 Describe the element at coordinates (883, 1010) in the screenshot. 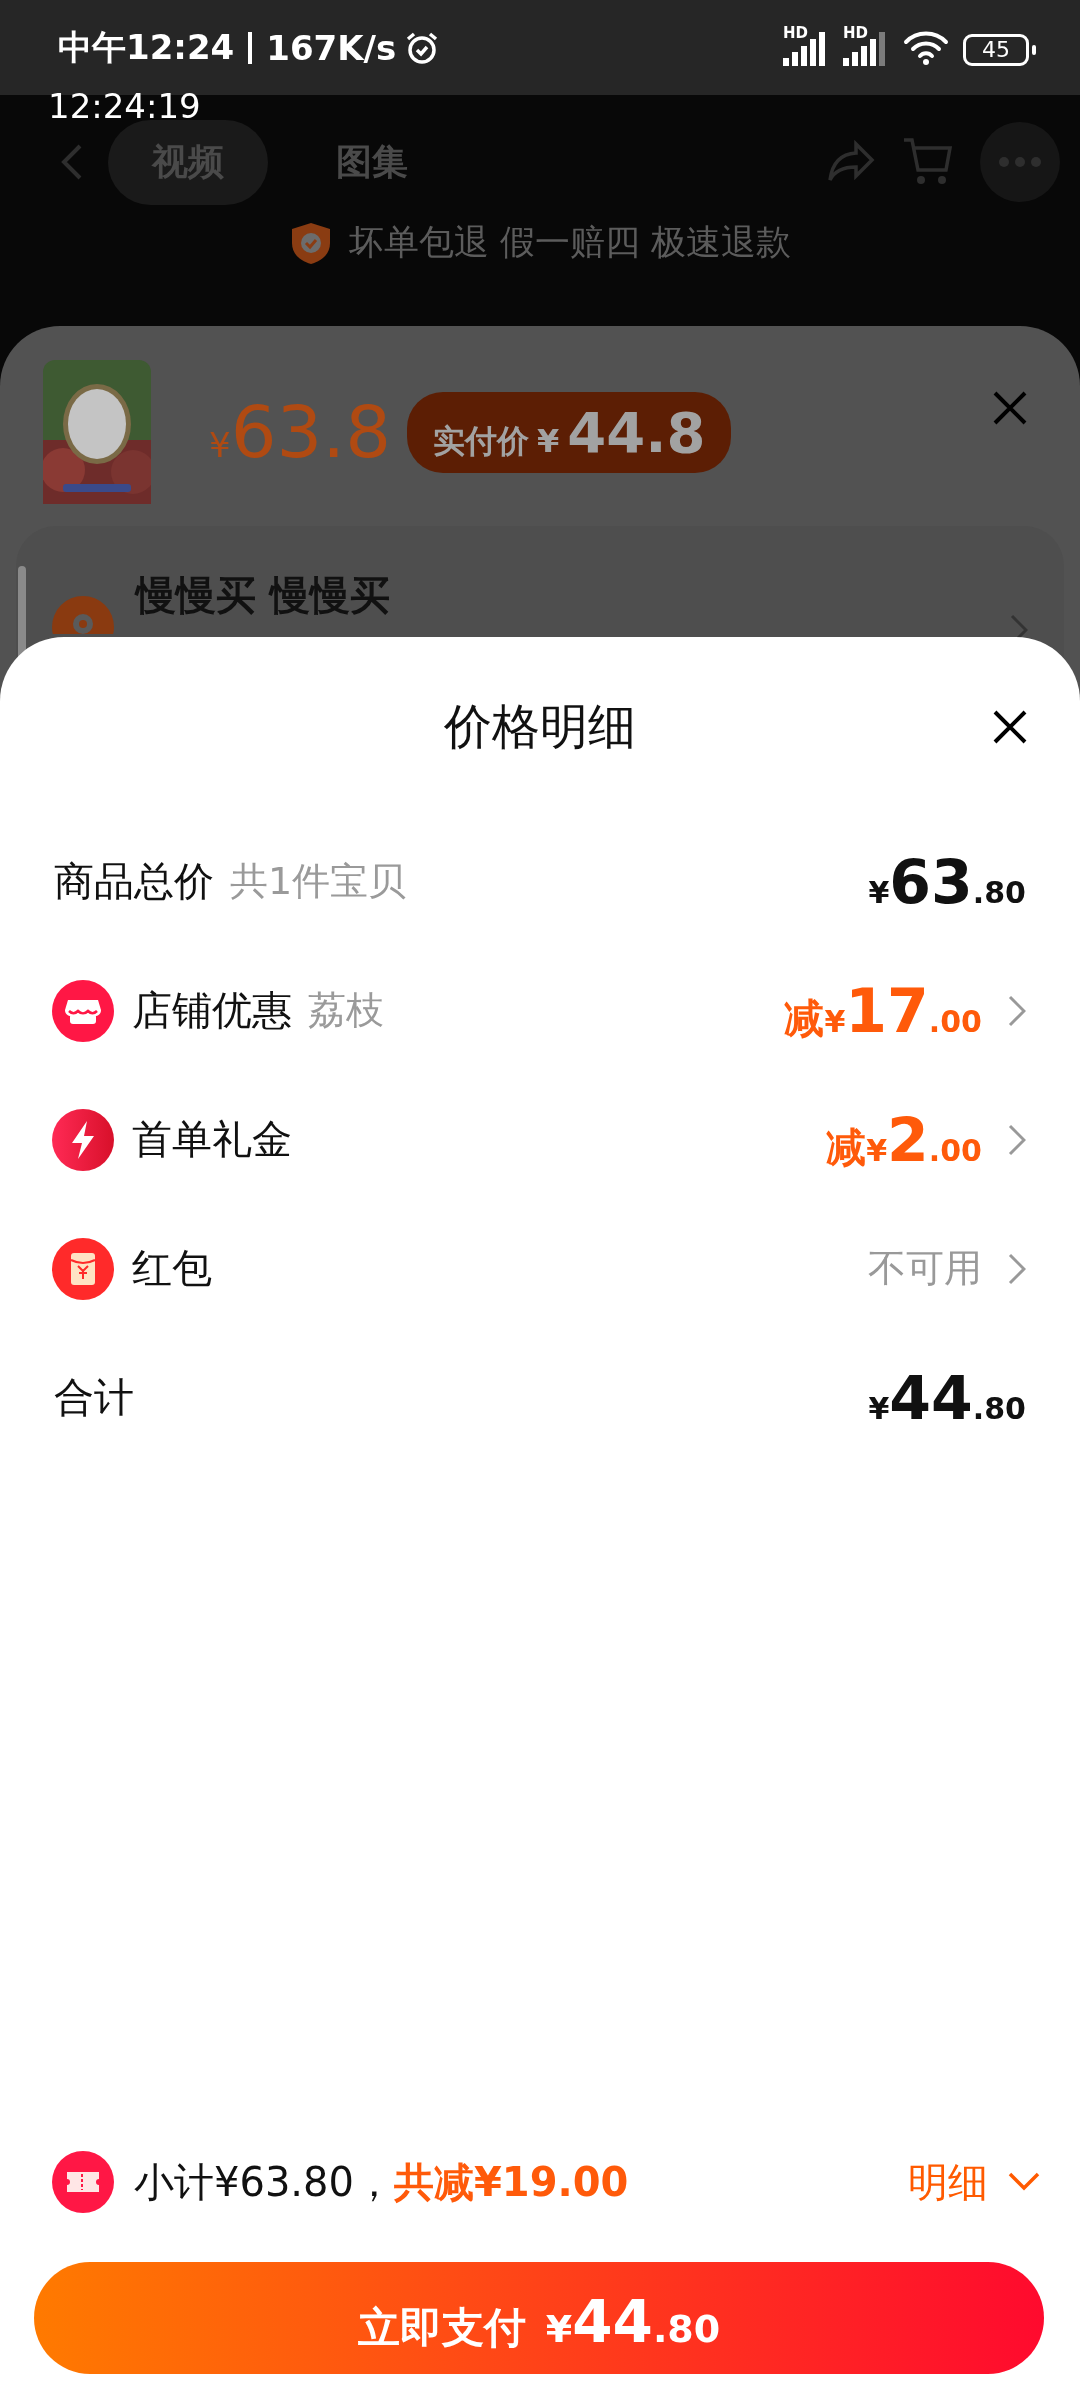

I see `row-amount: 减¥17.00` at that location.